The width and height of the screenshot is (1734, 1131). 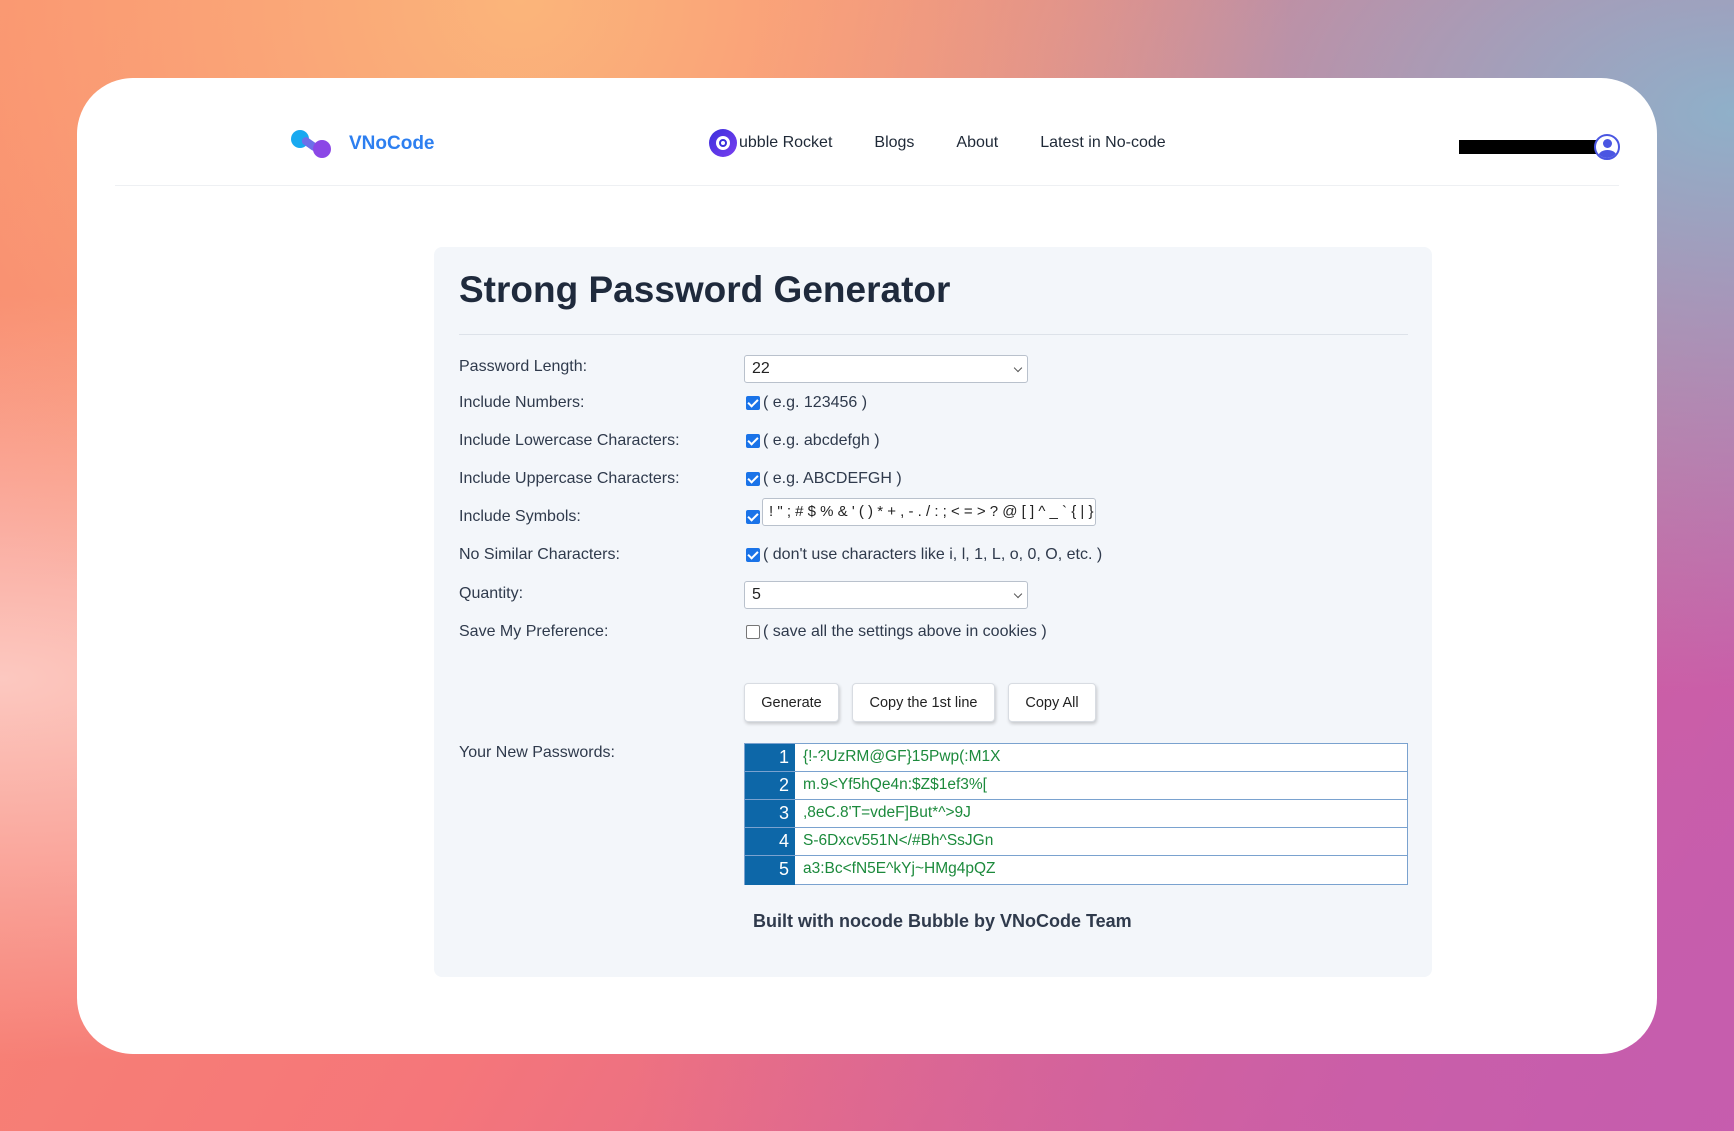 What do you see at coordinates (770, 785) in the screenshot?
I see `password-line-number: 2` at bounding box center [770, 785].